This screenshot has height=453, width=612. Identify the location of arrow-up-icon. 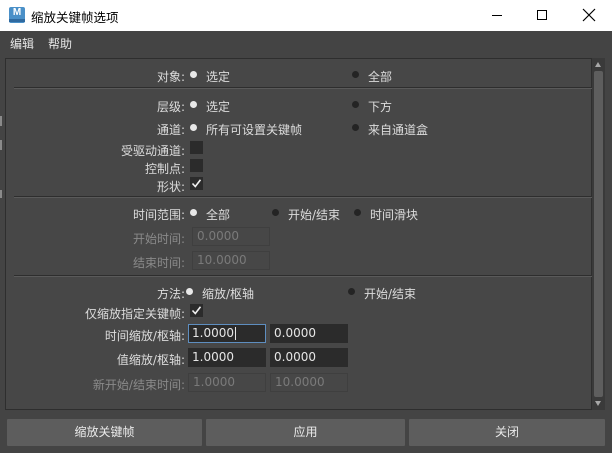
(598, 64).